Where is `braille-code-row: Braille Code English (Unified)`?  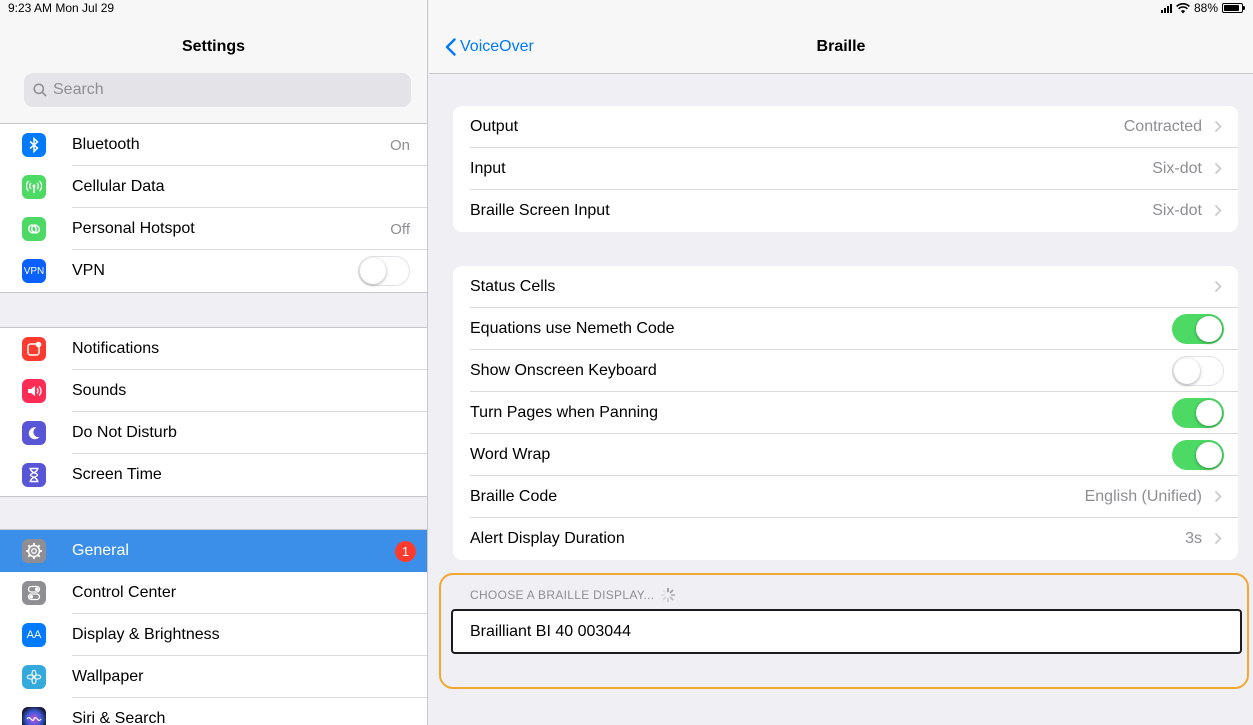
braille-code-row: Braille Code English (Unified) is located at coordinates (845, 497).